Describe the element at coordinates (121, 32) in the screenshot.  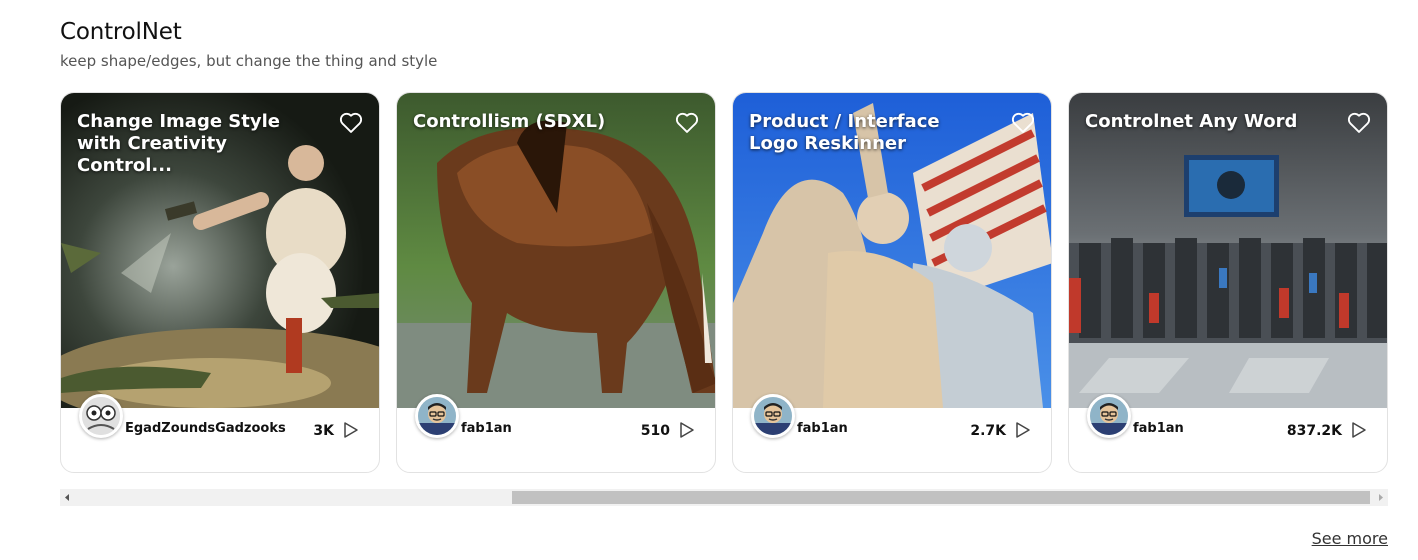
I see `section-title: ControlNet` at that location.